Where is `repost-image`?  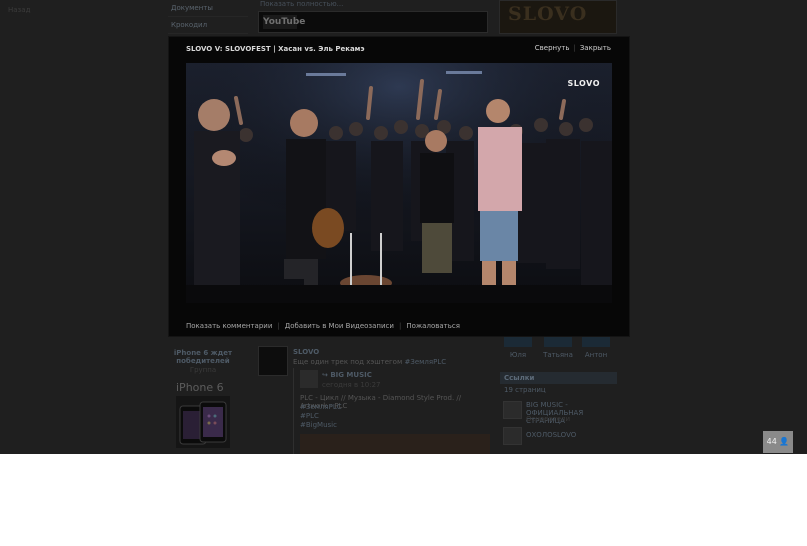 repost-image is located at coordinates (395, 444).